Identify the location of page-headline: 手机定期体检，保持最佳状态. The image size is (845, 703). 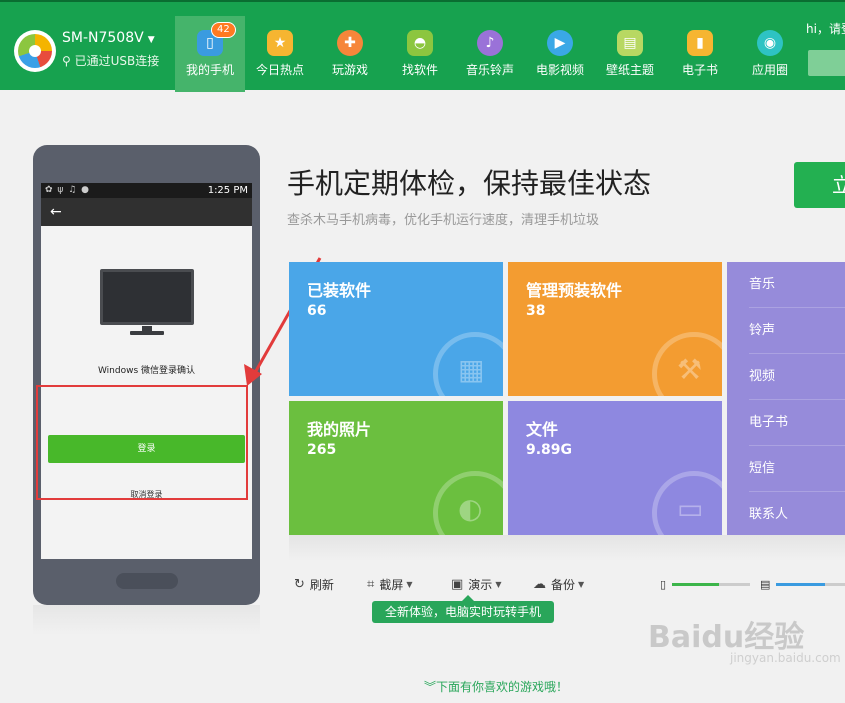
(469, 183).